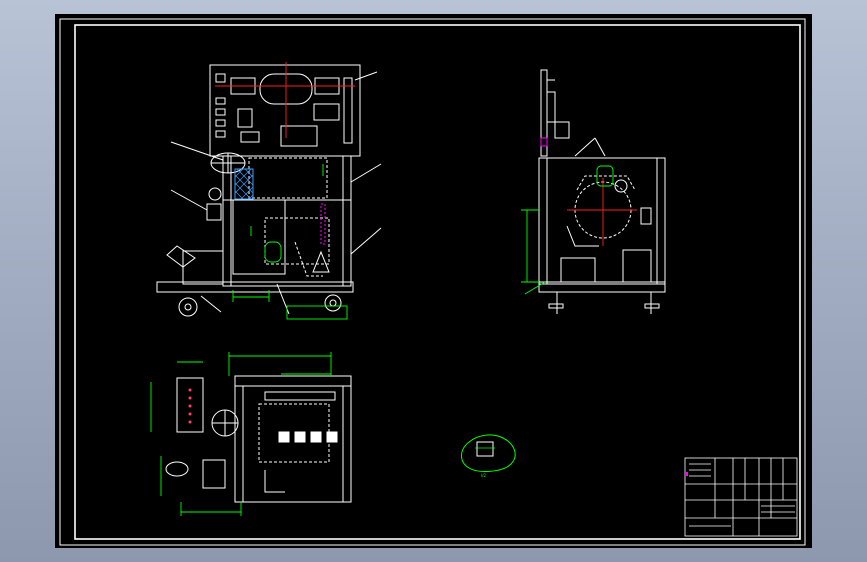 This screenshot has width=867, height=562. What do you see at coordinates (578, 270) in the screenshot?
I see `side-battery` at bounding box center [578, 270].